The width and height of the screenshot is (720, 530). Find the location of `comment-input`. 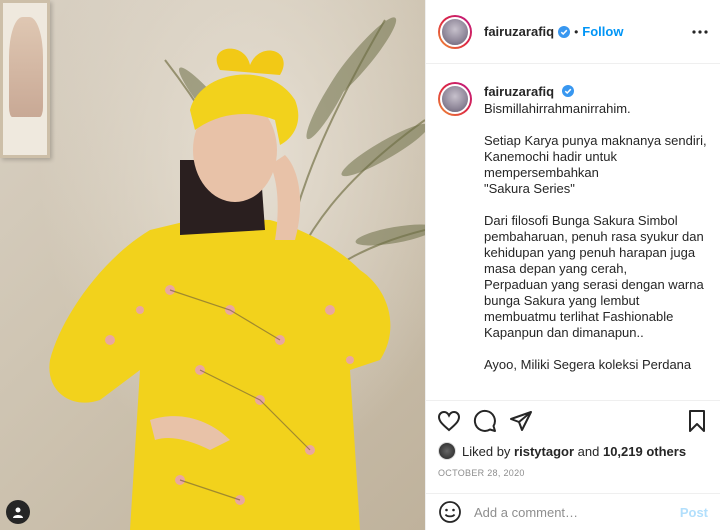

comment-input is located at coordinates (573, 512).